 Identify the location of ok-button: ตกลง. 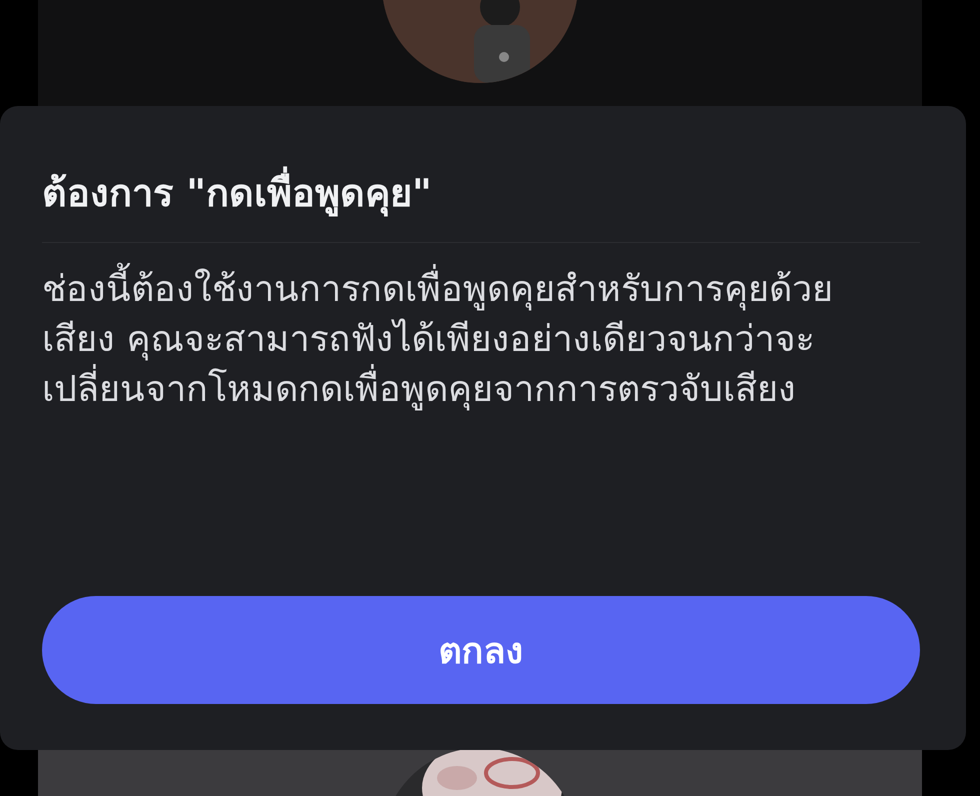
(481, 650).